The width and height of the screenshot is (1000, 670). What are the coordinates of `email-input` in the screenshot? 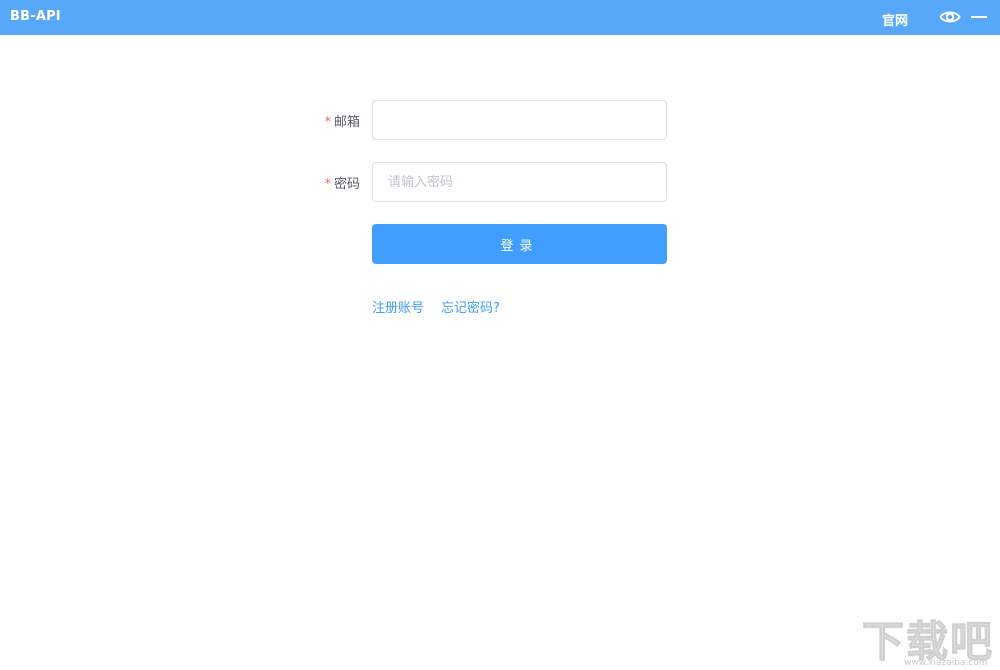 It's located at (519, 120).